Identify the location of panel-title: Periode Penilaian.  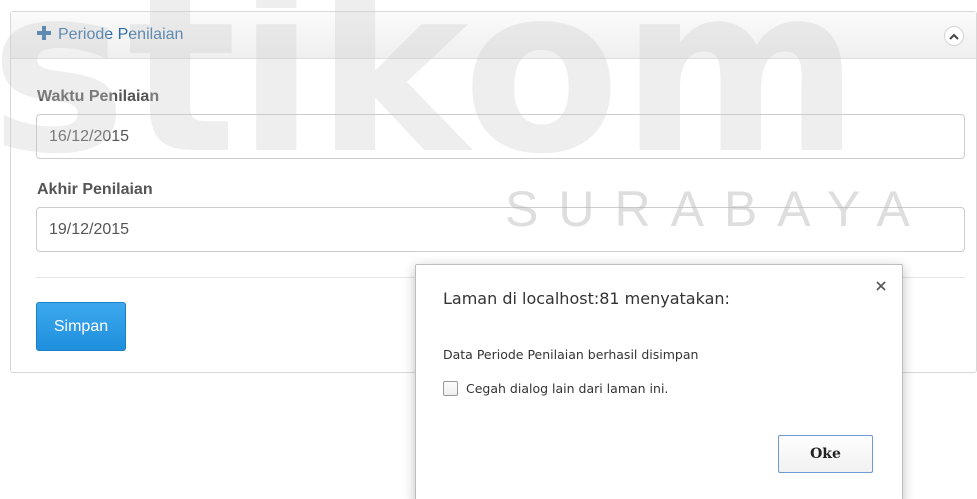
(109, 34).